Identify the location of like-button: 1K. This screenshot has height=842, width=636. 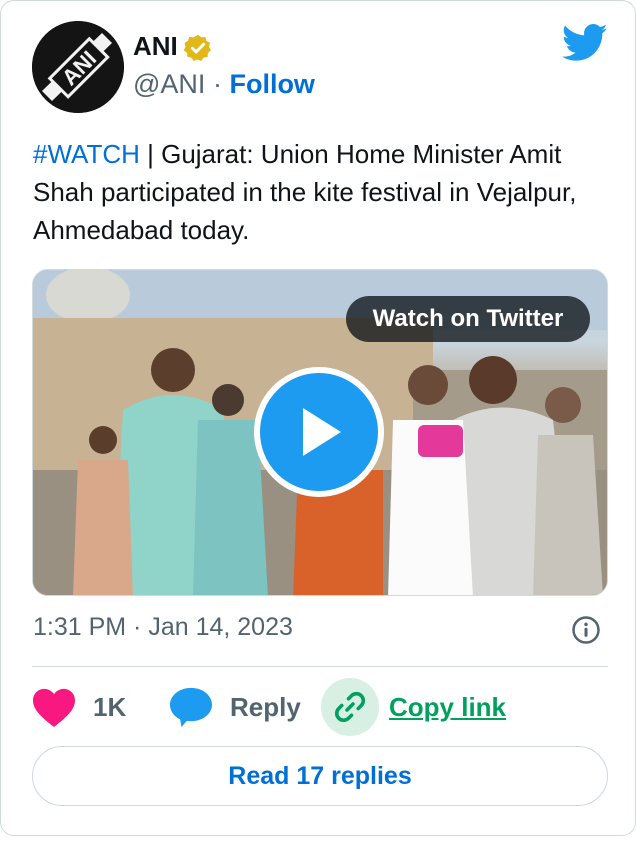
(78, 707).